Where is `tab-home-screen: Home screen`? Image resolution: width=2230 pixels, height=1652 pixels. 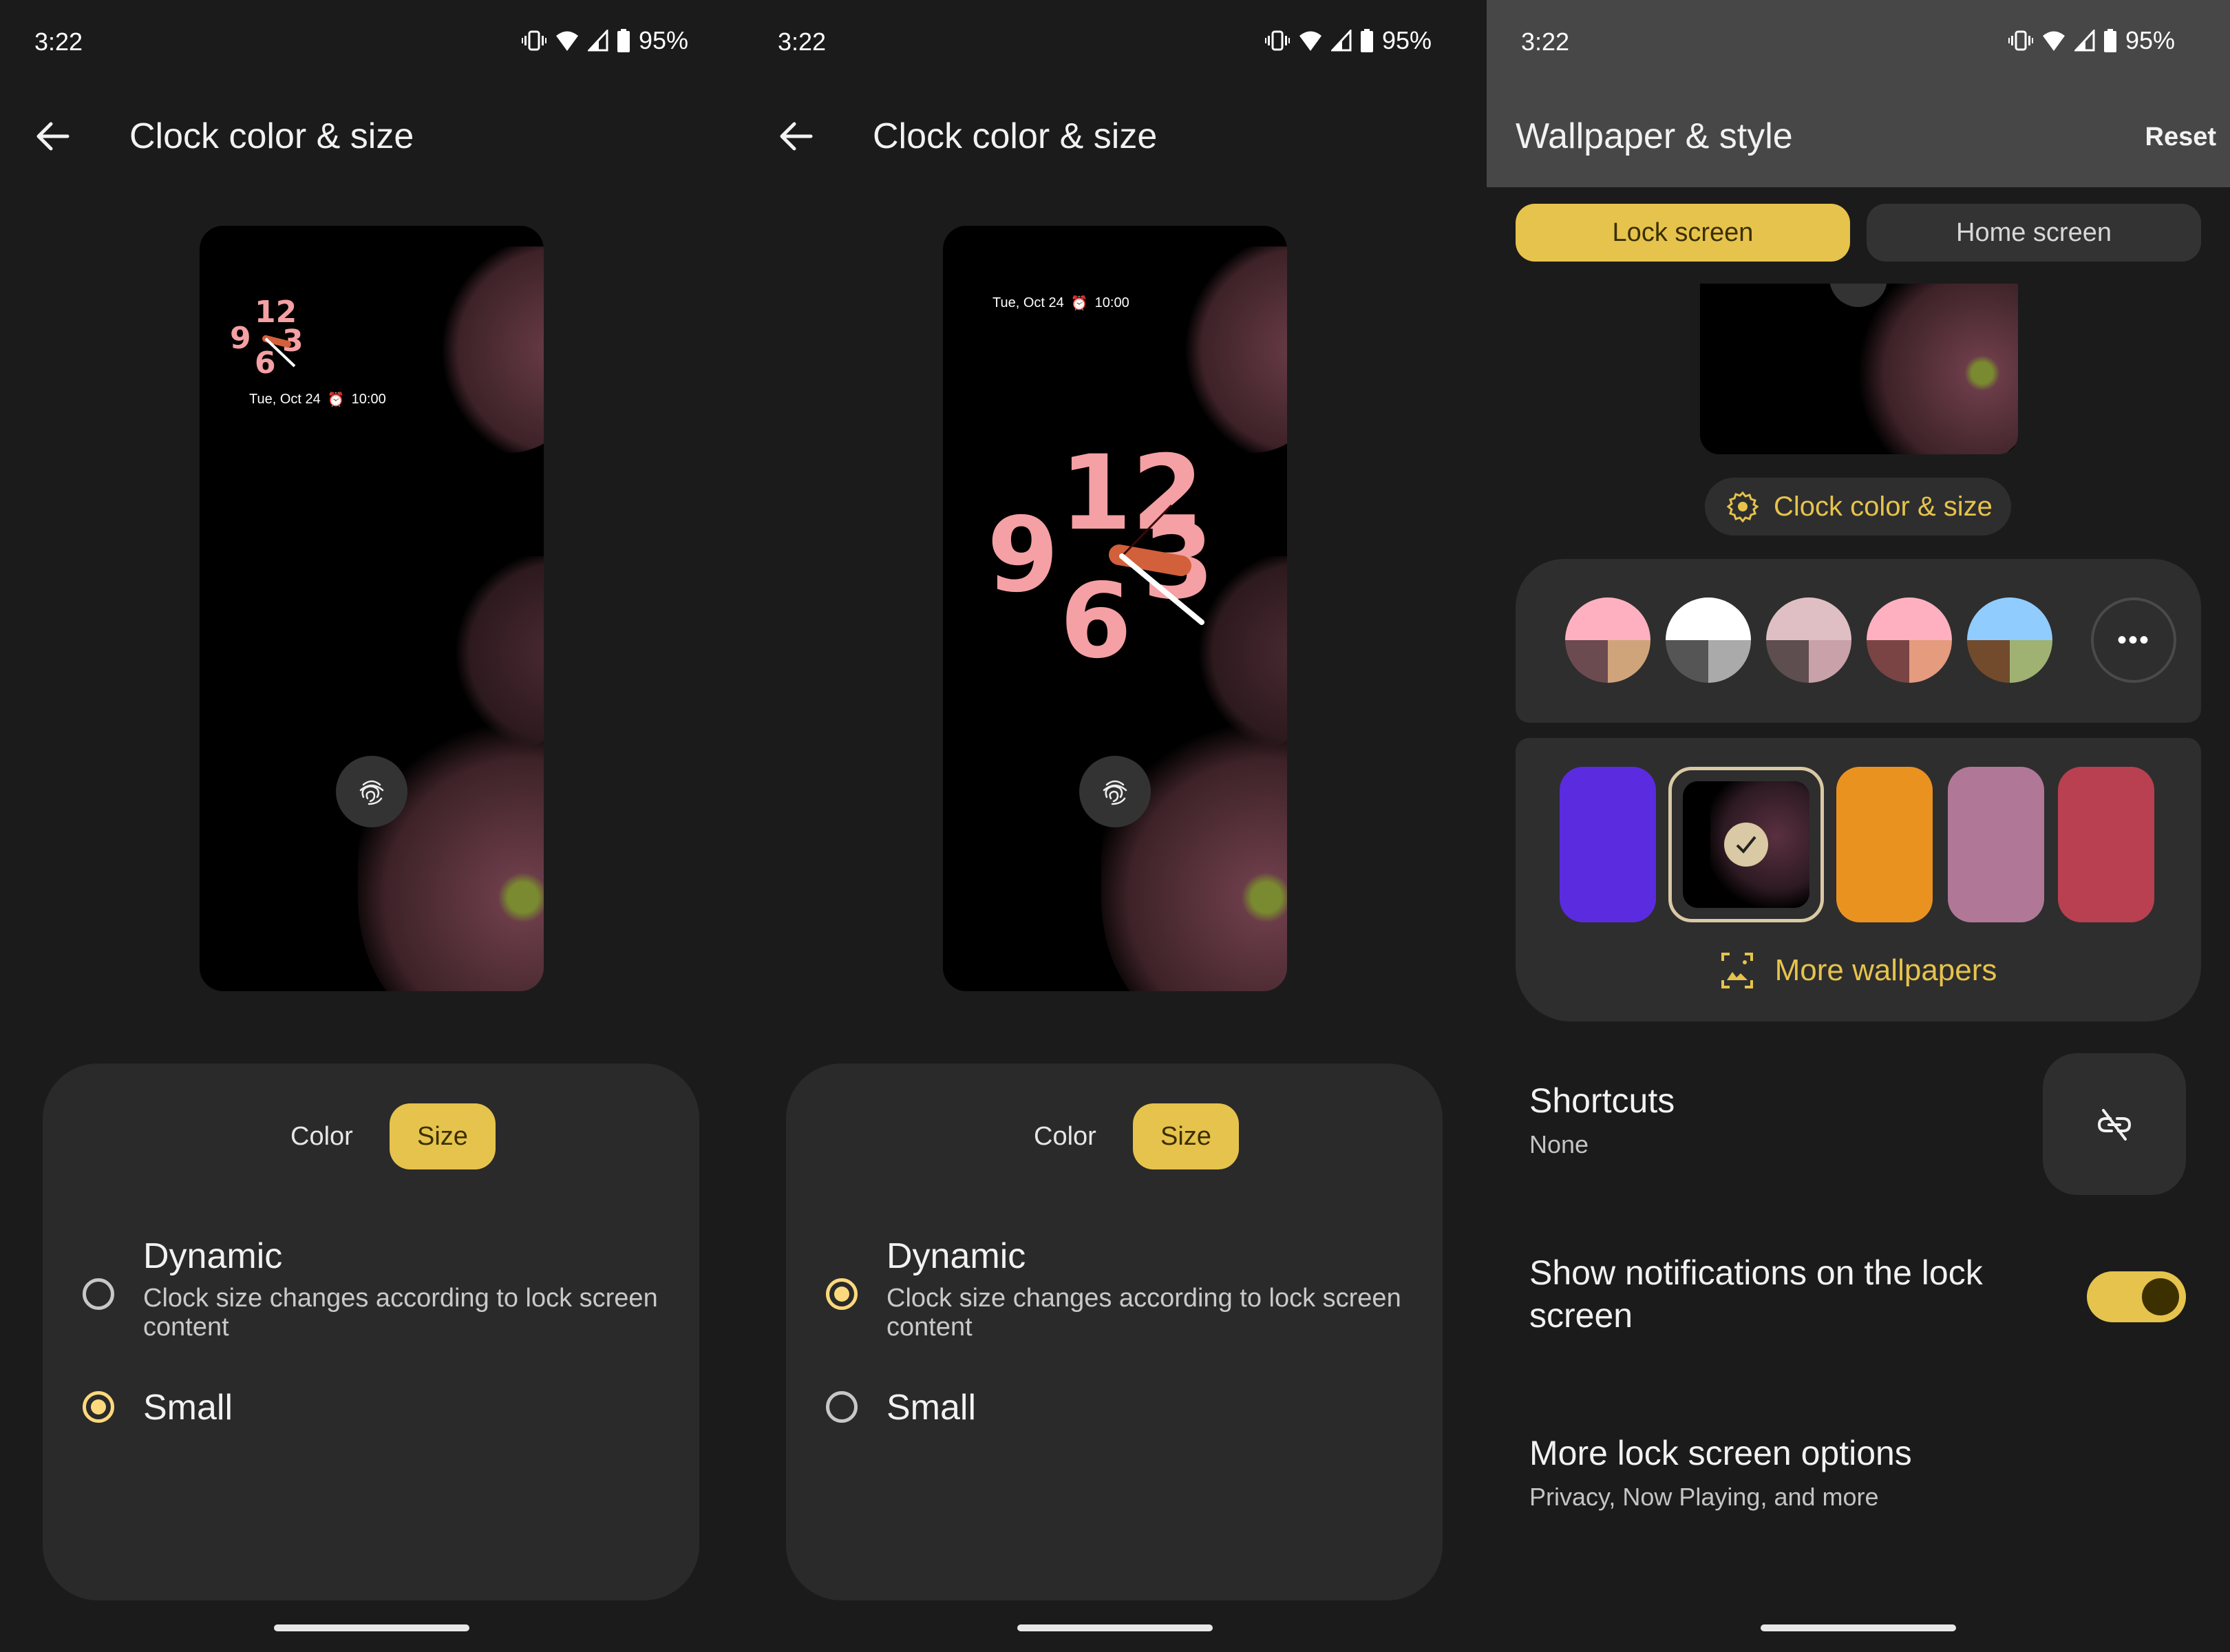 tab-home-screen: Home screen is located at coordinates (2034, 233).